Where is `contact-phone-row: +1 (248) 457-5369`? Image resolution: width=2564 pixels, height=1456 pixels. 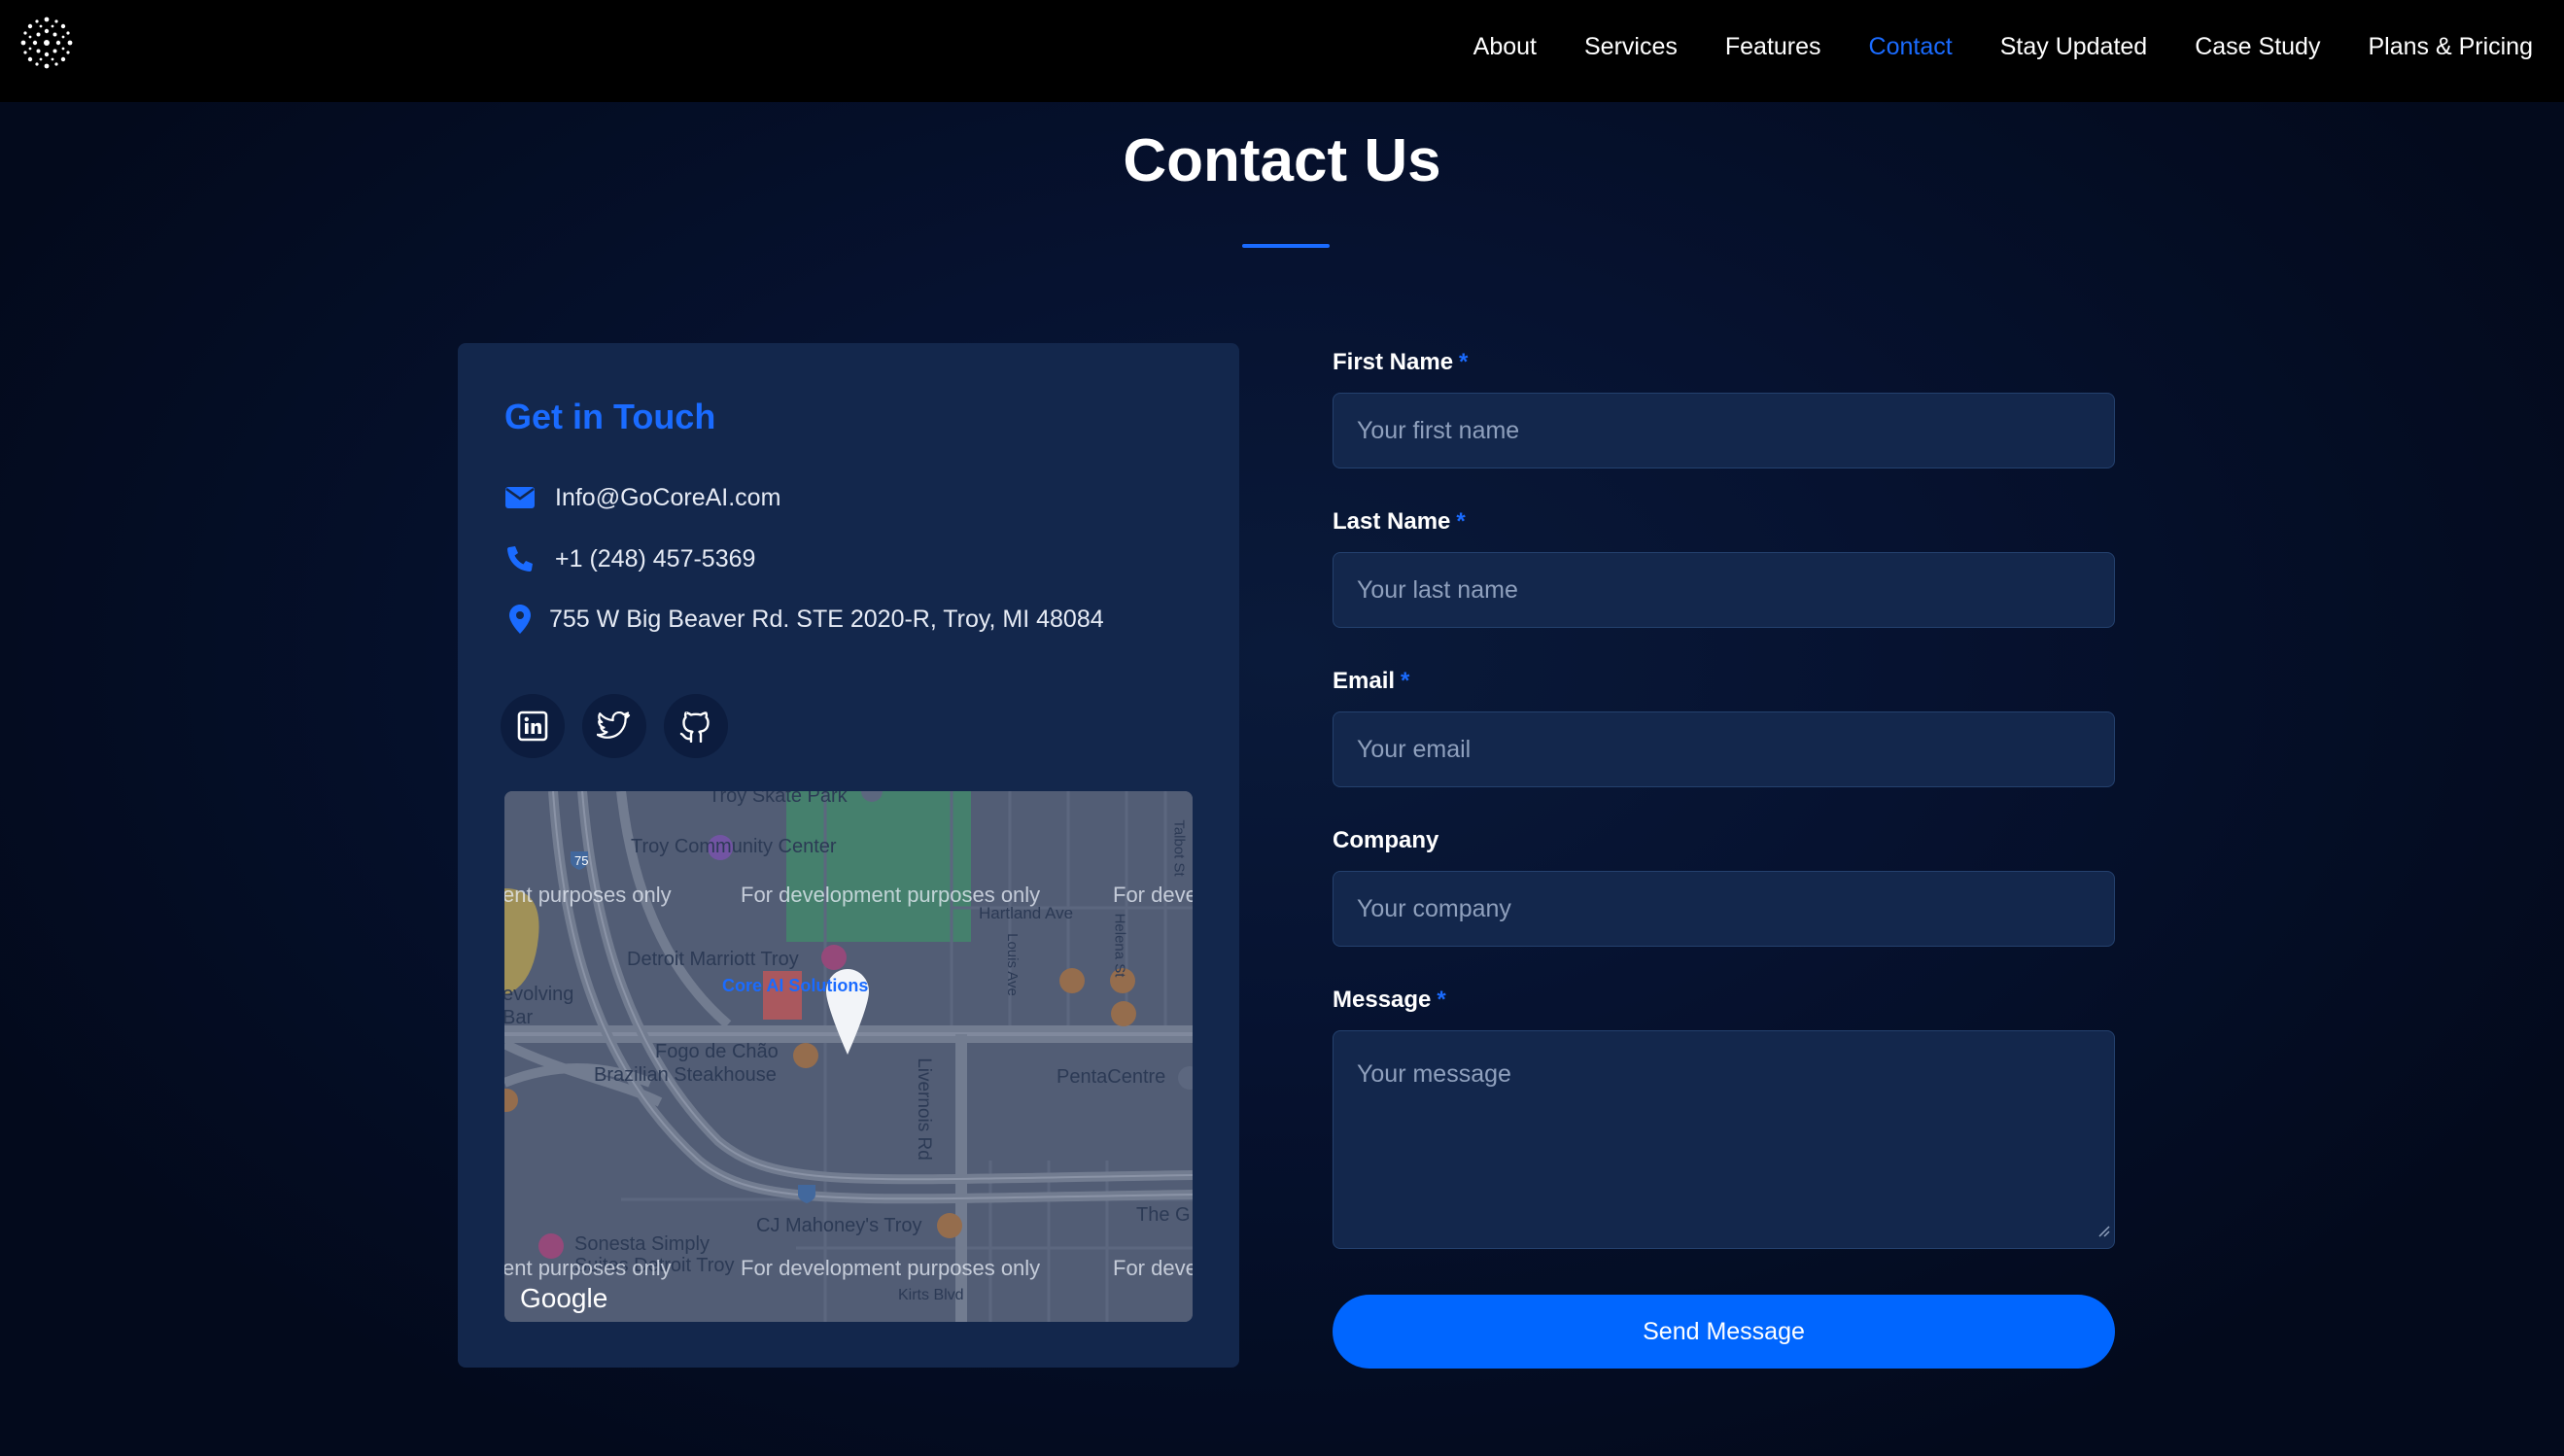 contact-phone-row: +1 (248) 457-5369 is located at coordinates (630, 558).